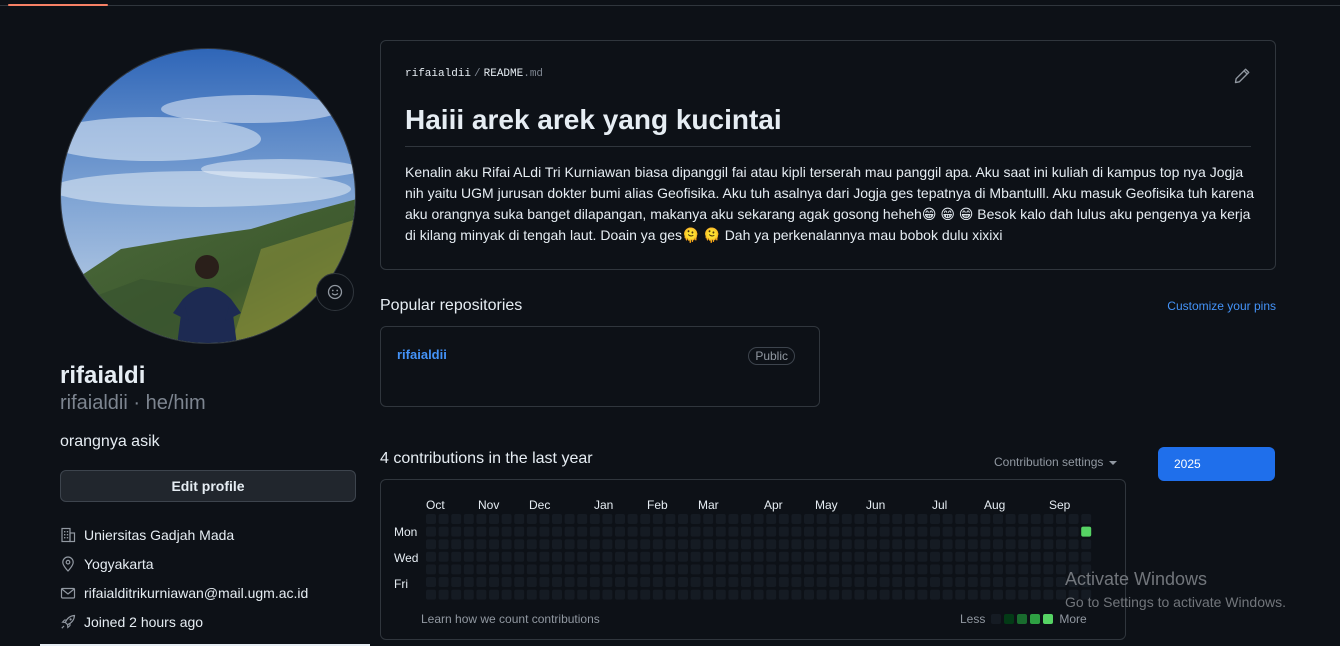 The height and width of the screenshot is (646, 1340). I want to click on mail-icon, so click(68, 593).